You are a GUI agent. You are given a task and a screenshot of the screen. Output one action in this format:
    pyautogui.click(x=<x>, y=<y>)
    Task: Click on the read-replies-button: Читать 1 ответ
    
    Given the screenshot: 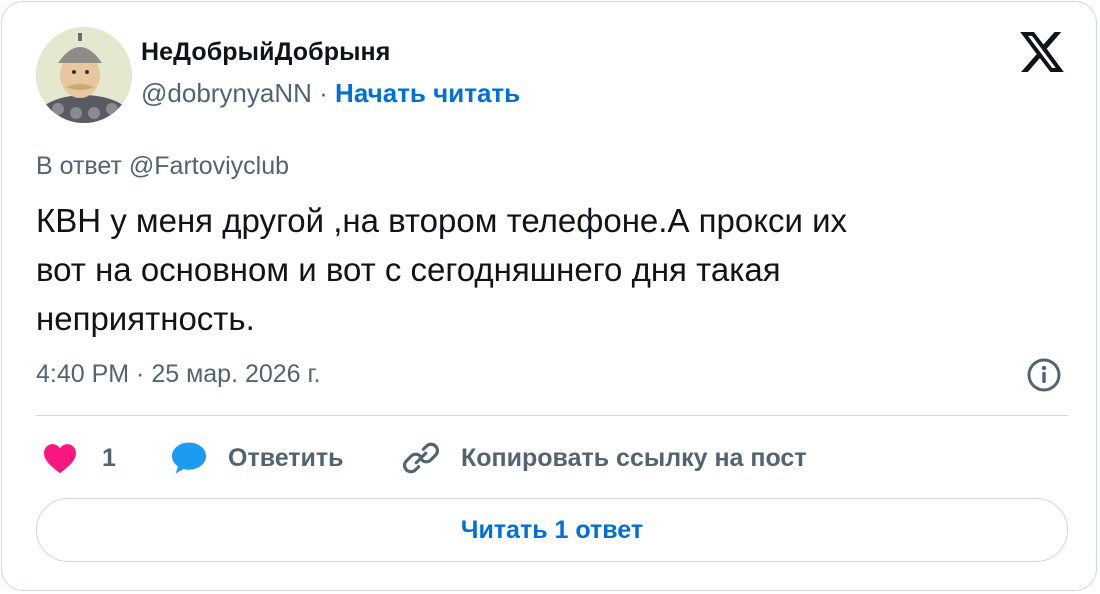 What is the action you would take?
    pyautogui.click(x=552, y=530)
    